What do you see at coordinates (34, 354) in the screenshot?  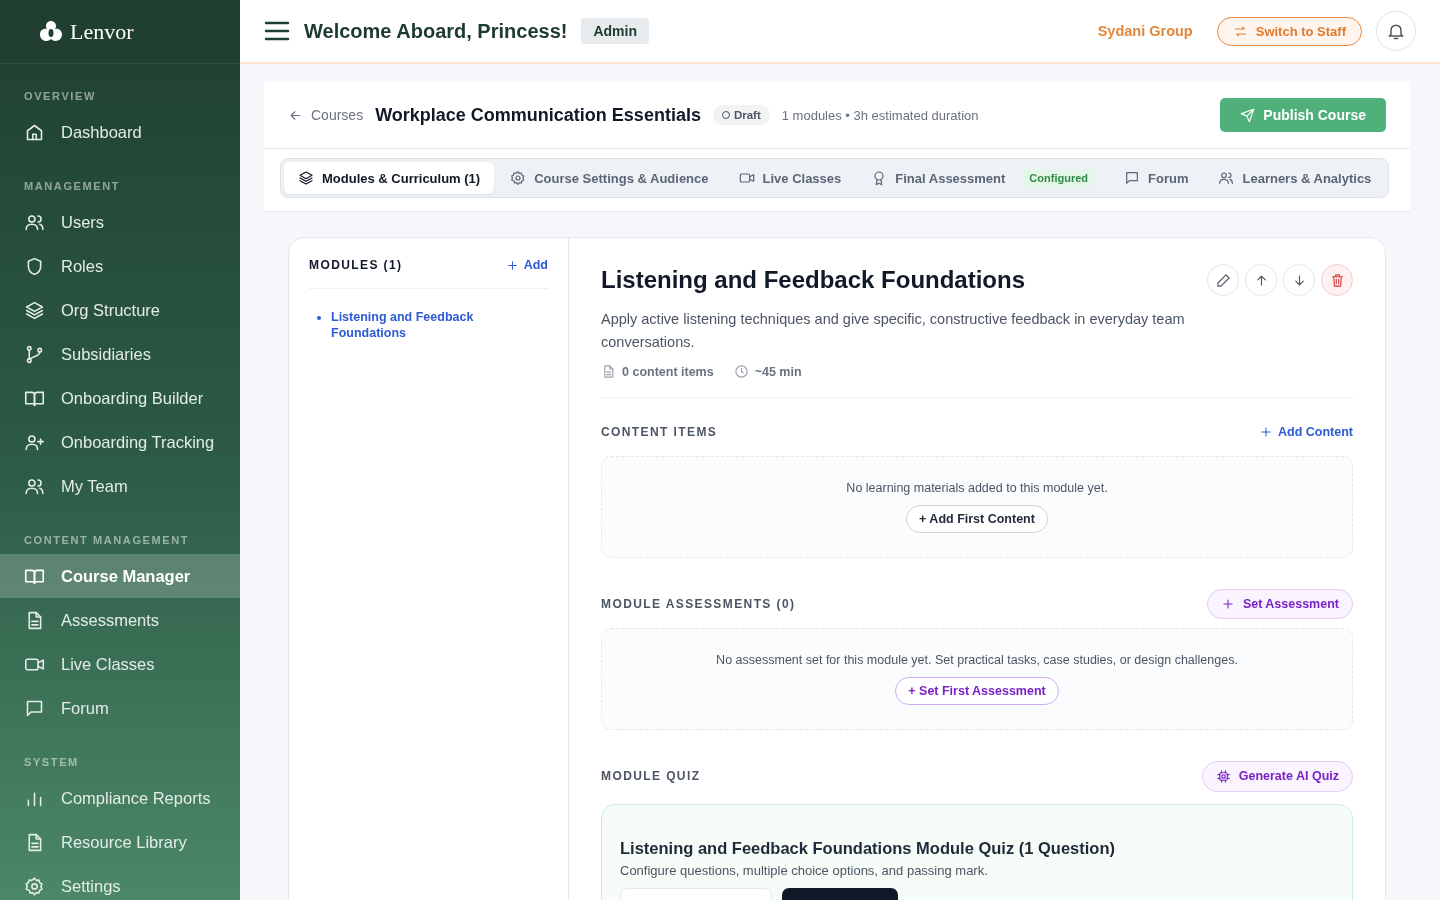 I see `branch-icon` at bounding box center [34, 354].